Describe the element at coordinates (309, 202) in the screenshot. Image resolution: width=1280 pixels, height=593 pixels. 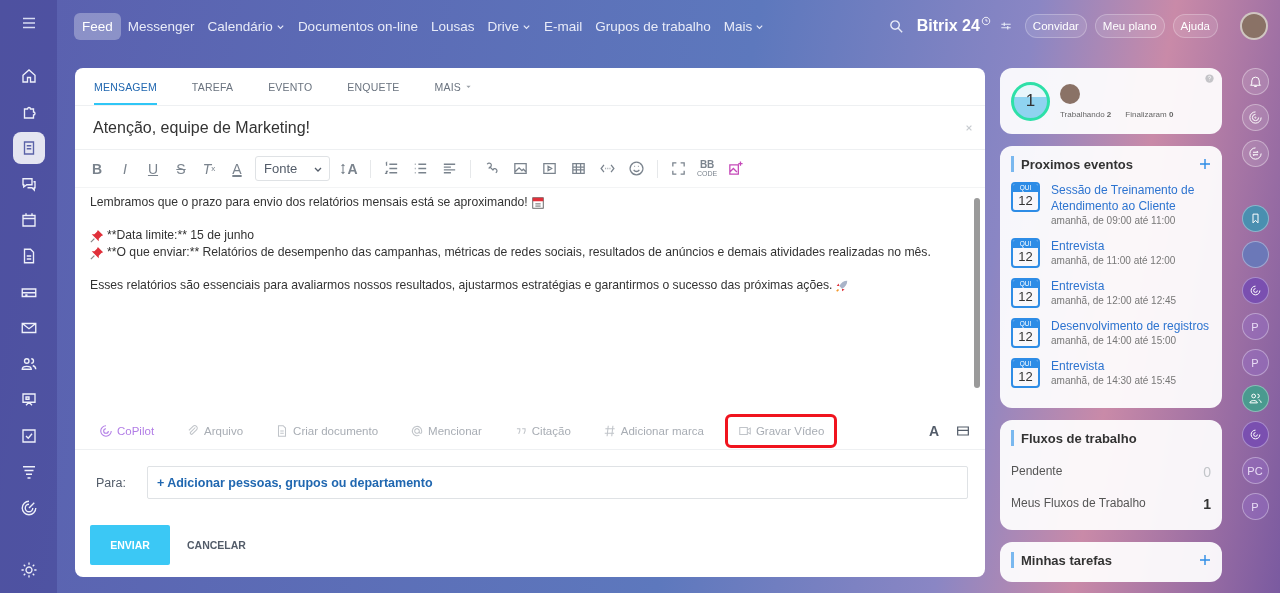
I see `message-text: Lembramos que o prazo para envio dos relatórios mensais está se aproximando!` at that location.